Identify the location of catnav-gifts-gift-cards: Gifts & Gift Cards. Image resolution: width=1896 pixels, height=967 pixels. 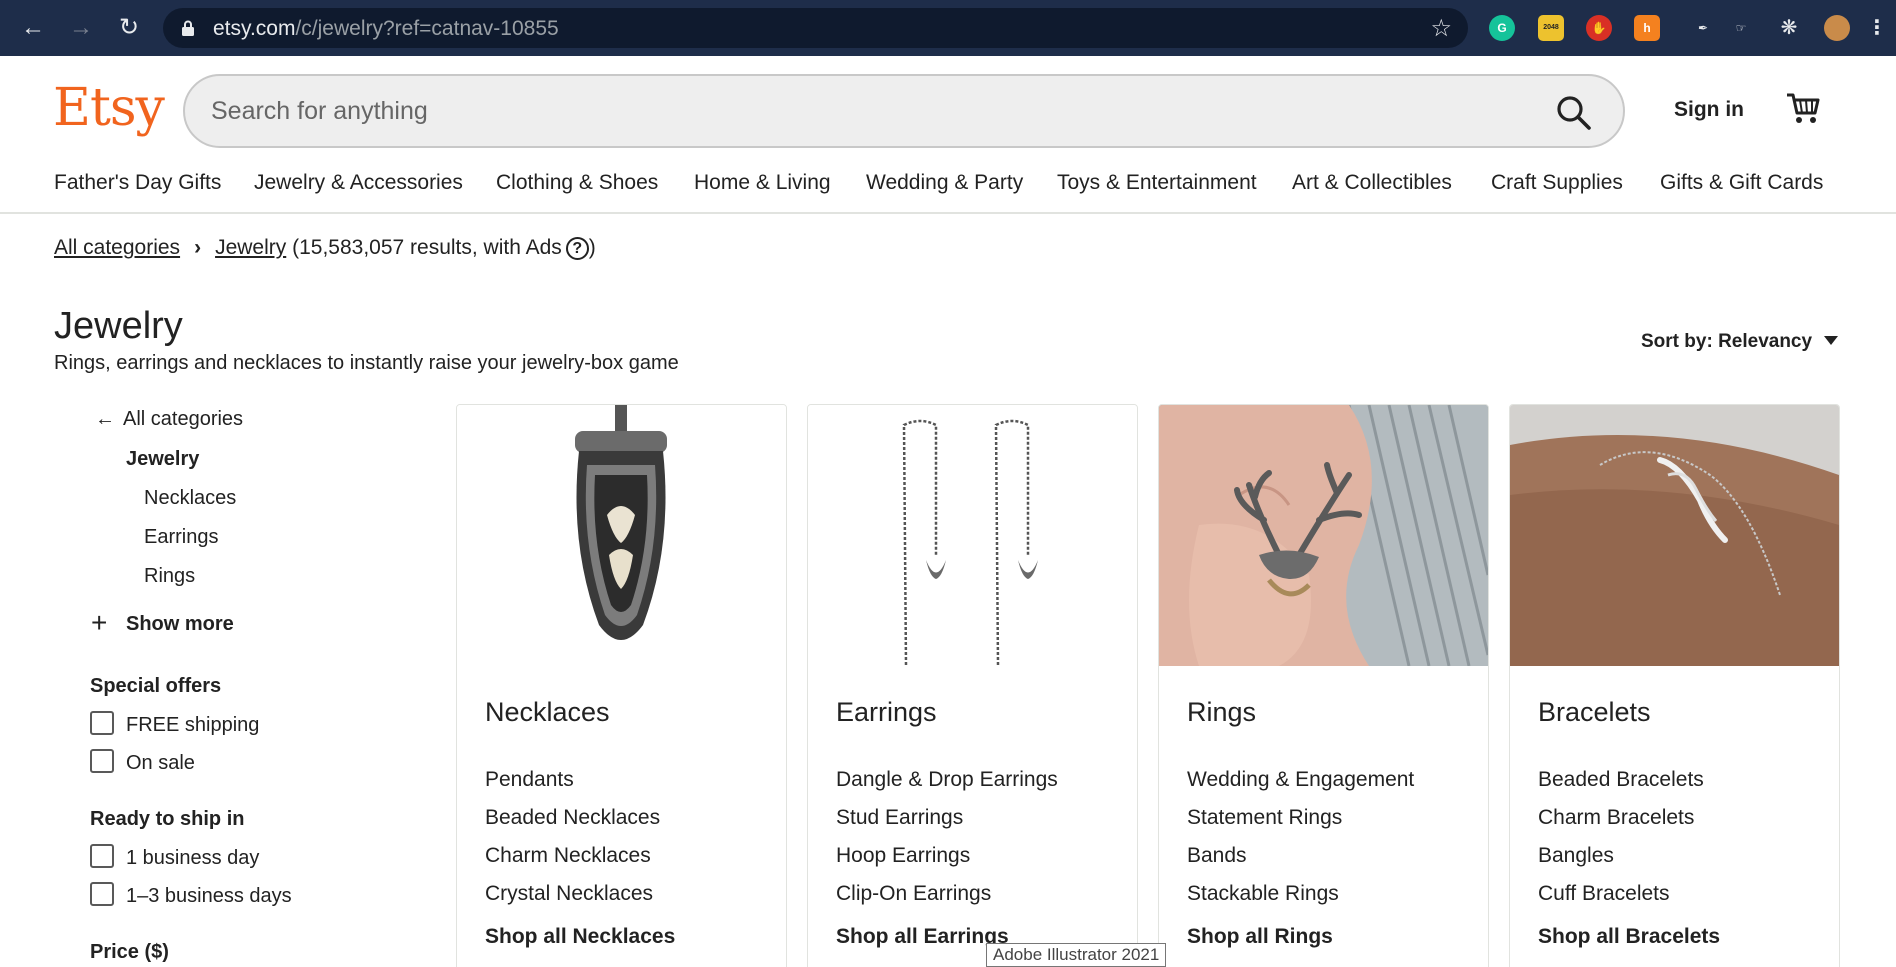
(1741, 183).